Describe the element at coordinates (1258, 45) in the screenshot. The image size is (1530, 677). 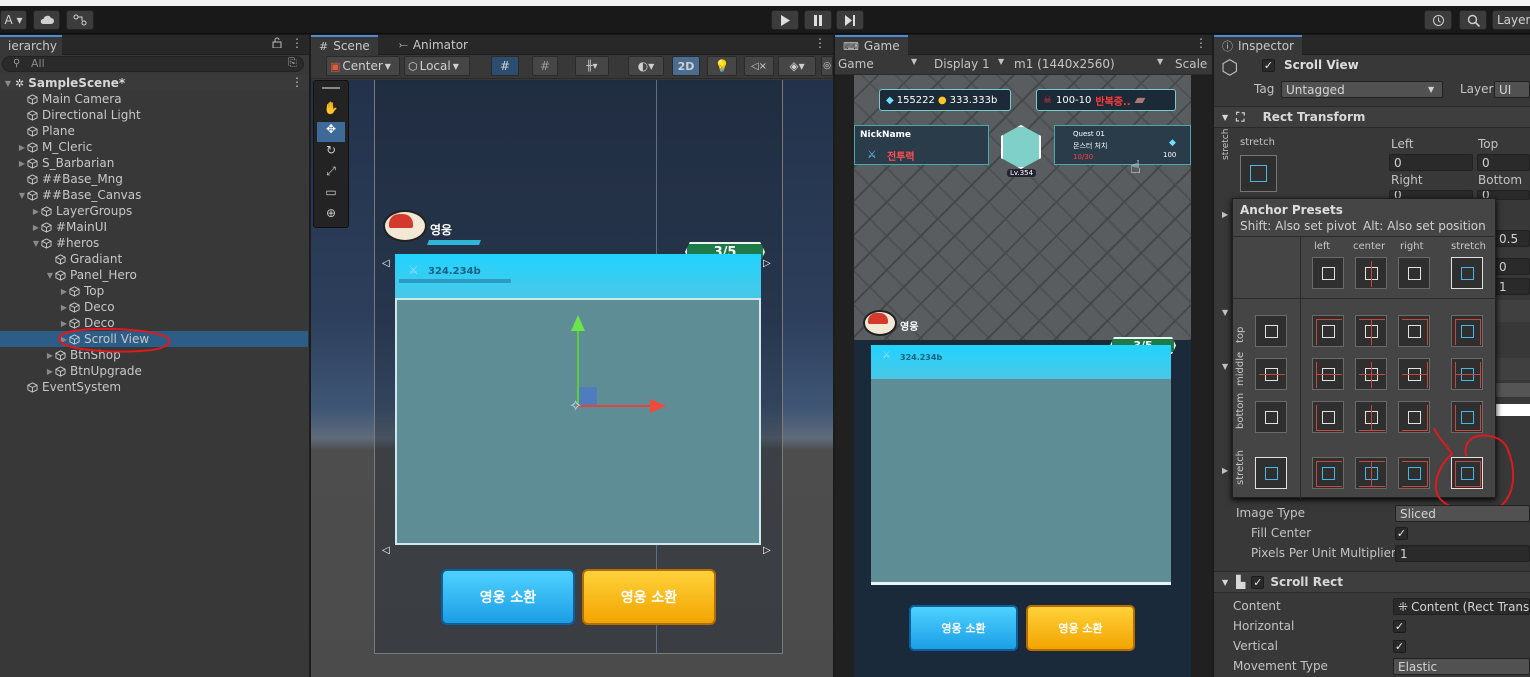
I see `tab-inspector: ⓘ Inspector` at that location.